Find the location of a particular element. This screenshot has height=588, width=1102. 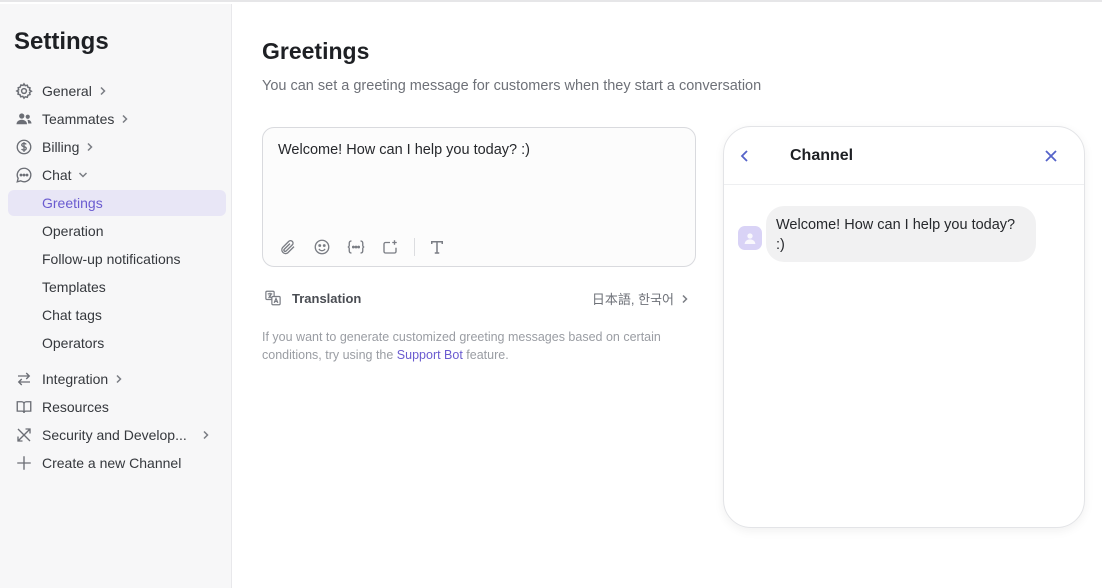

translation-languages-text: 日本語, 한국어 is located at coordinates (632, 299).